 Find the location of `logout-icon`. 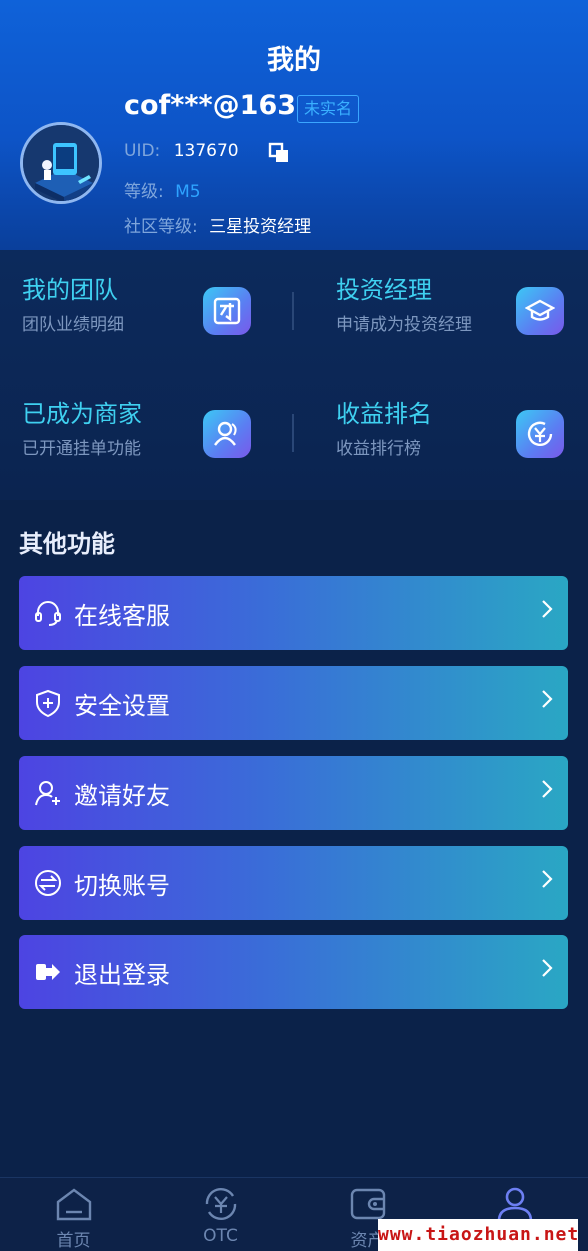

logout-icon is located at coordinates (48, 972).